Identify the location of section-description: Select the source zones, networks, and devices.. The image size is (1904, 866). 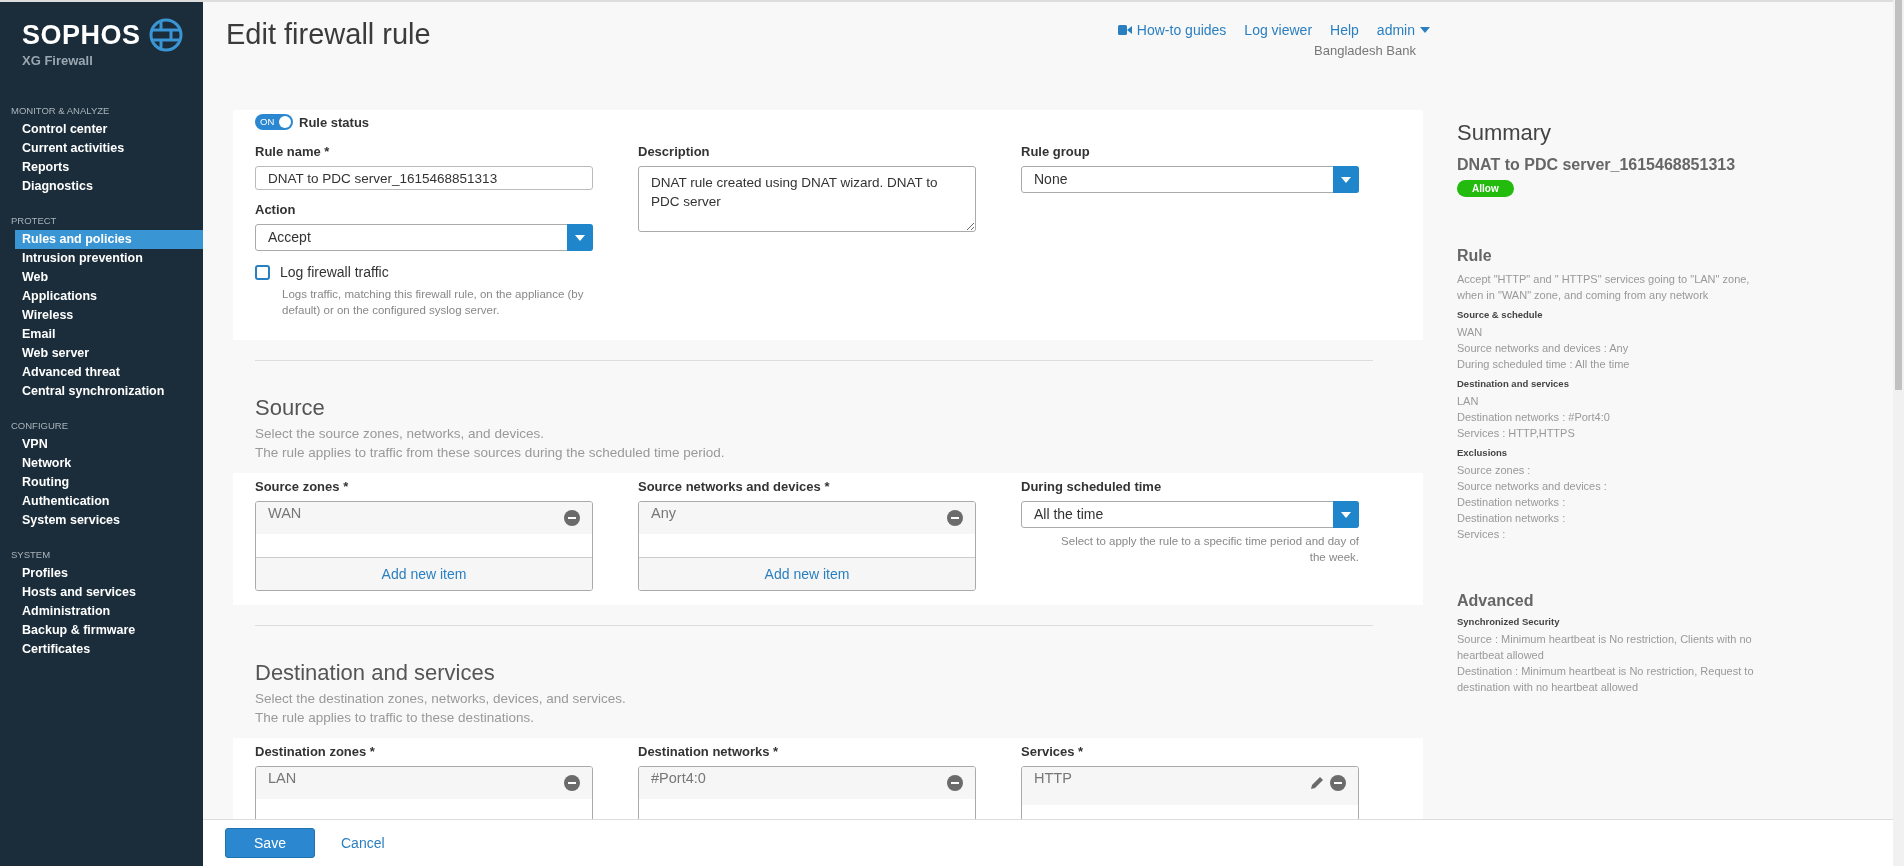
(400, 434).